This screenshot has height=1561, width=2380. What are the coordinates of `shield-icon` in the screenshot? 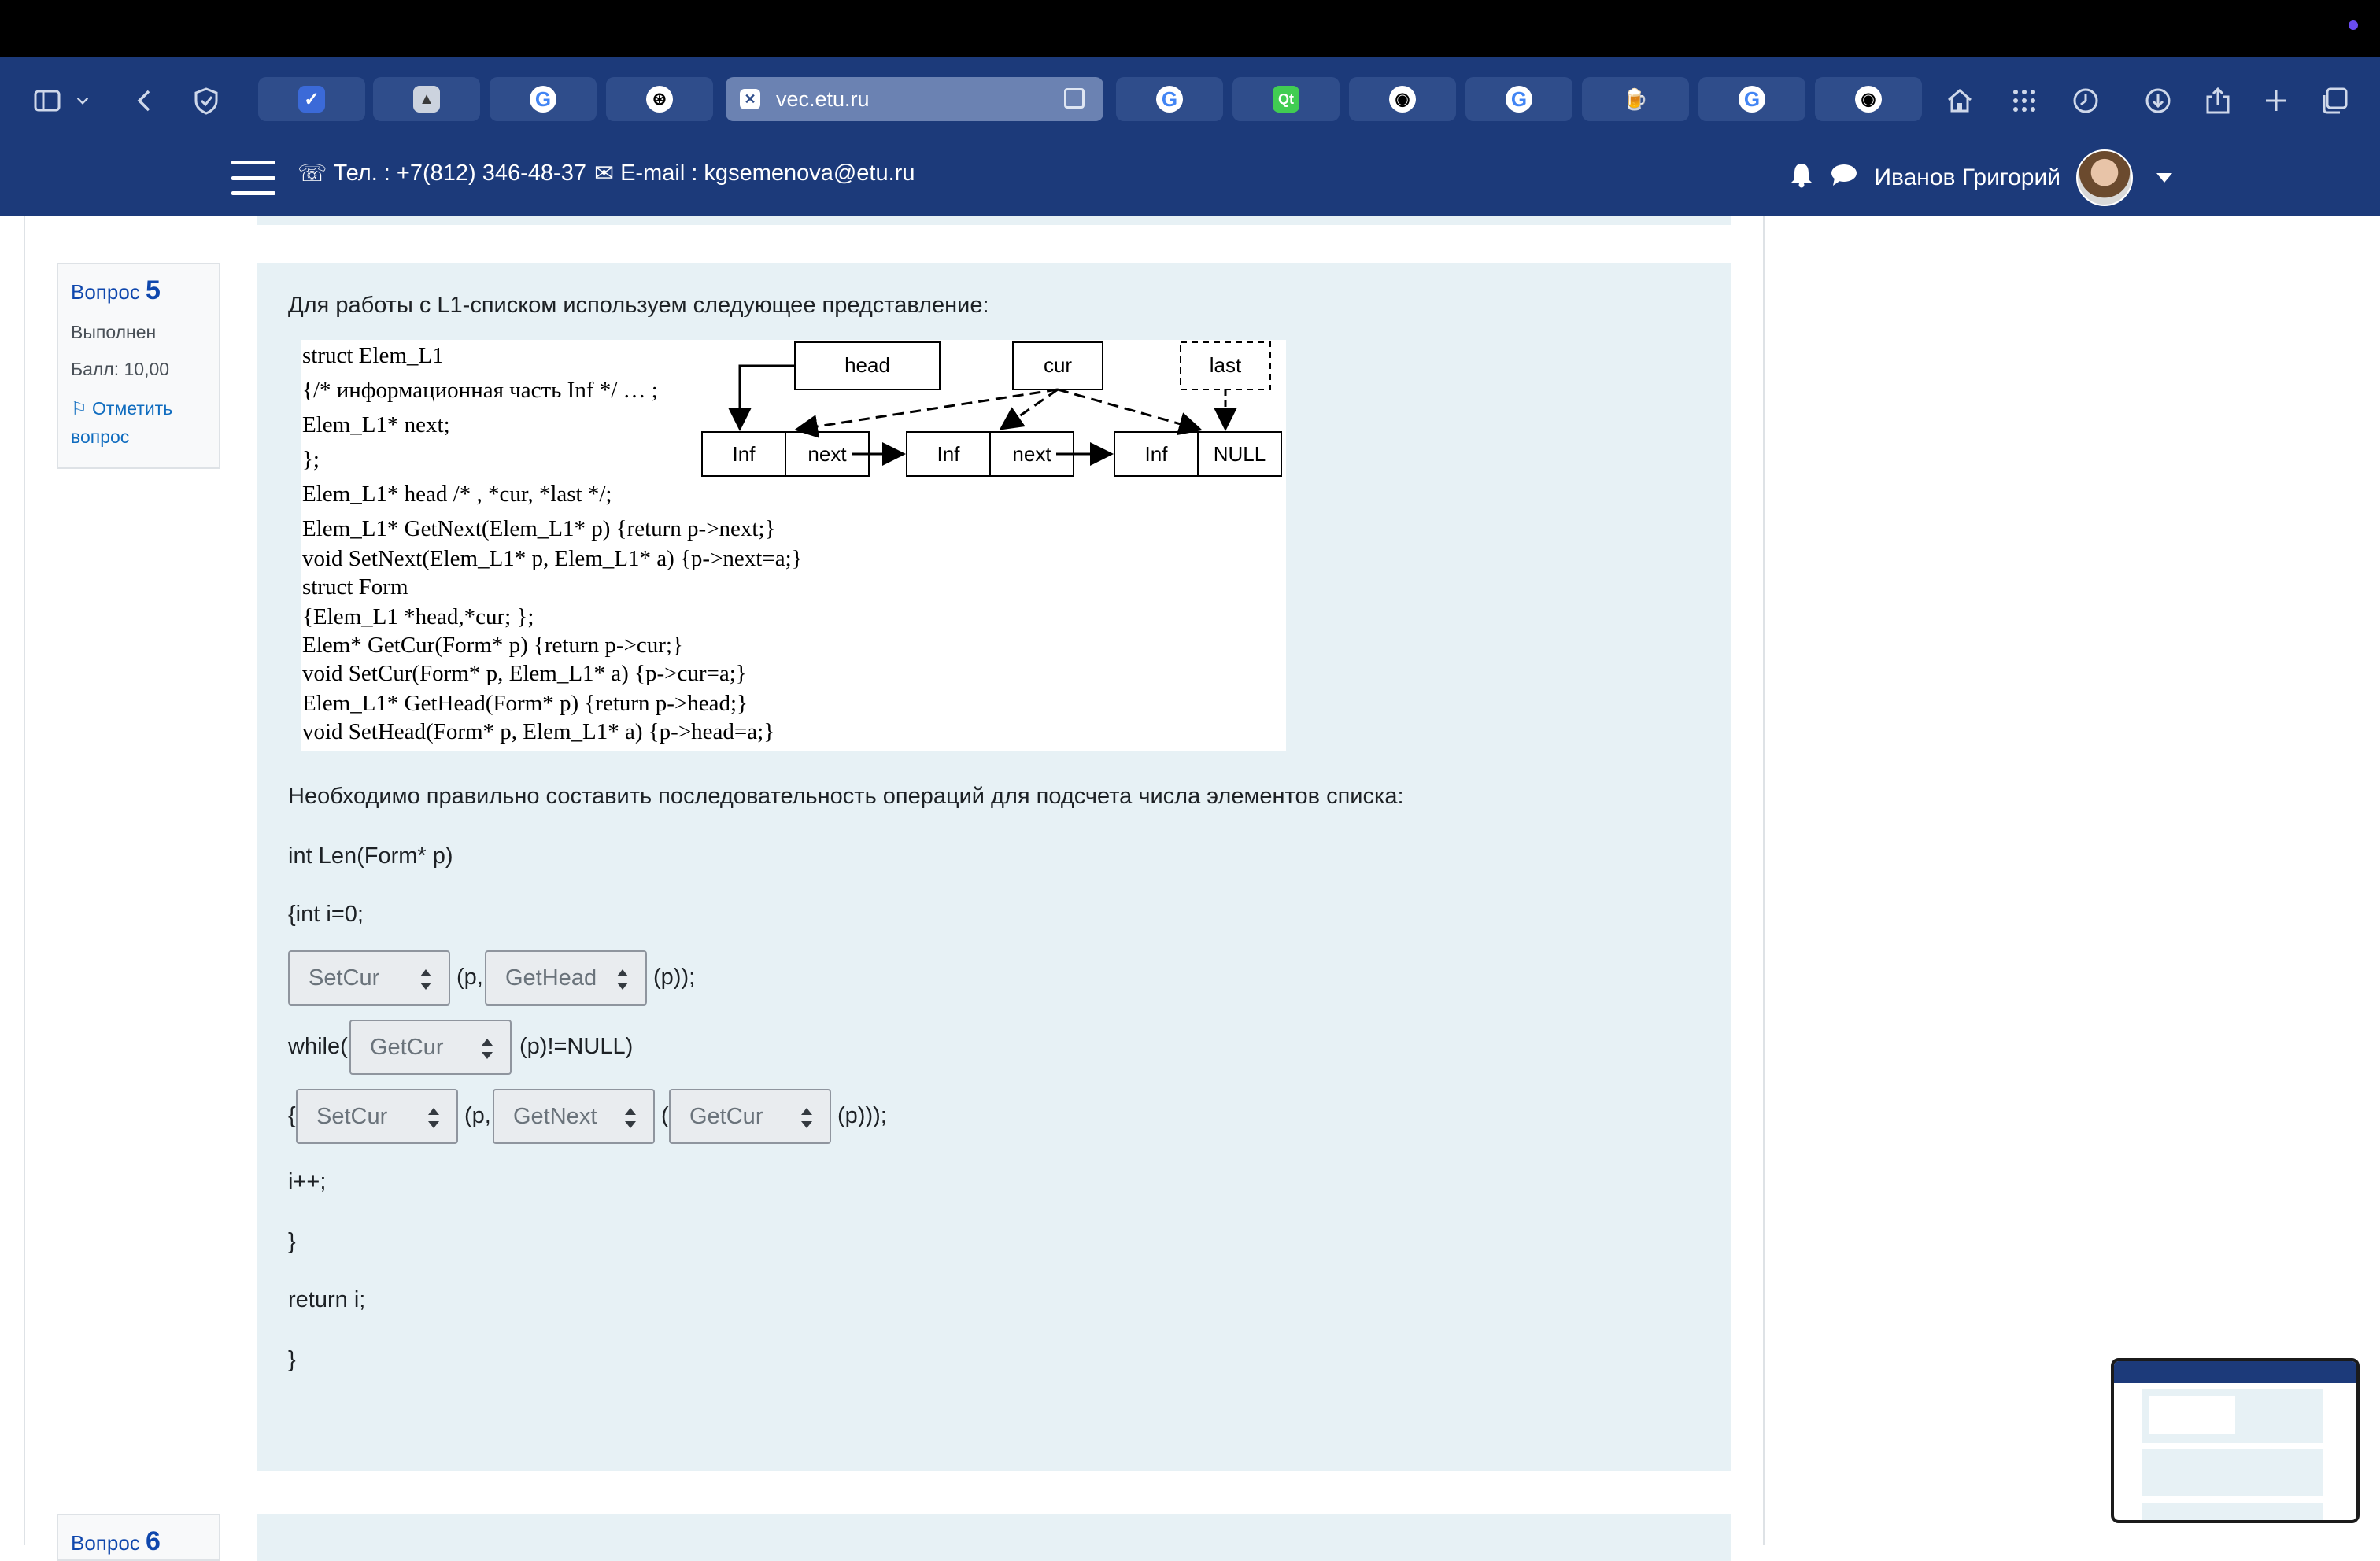 It's located at (206, 100).